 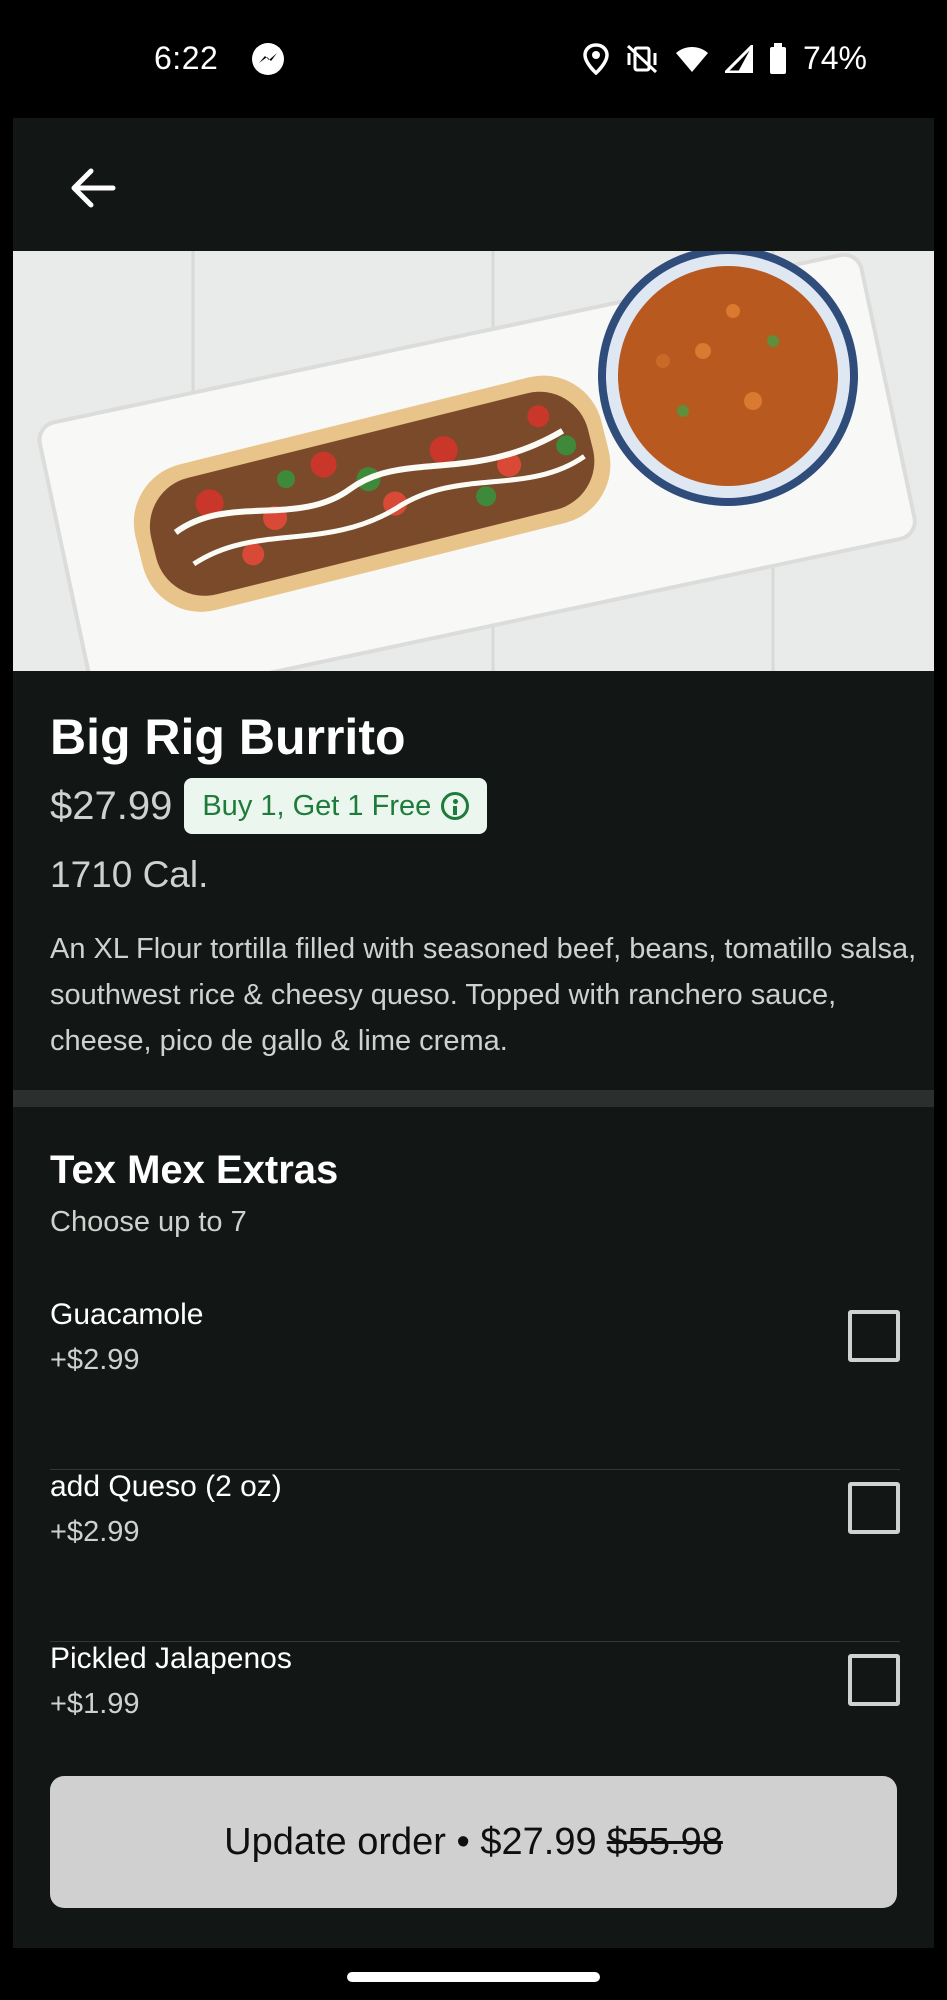 I want to click on back-button, so click(x=93, y=188).